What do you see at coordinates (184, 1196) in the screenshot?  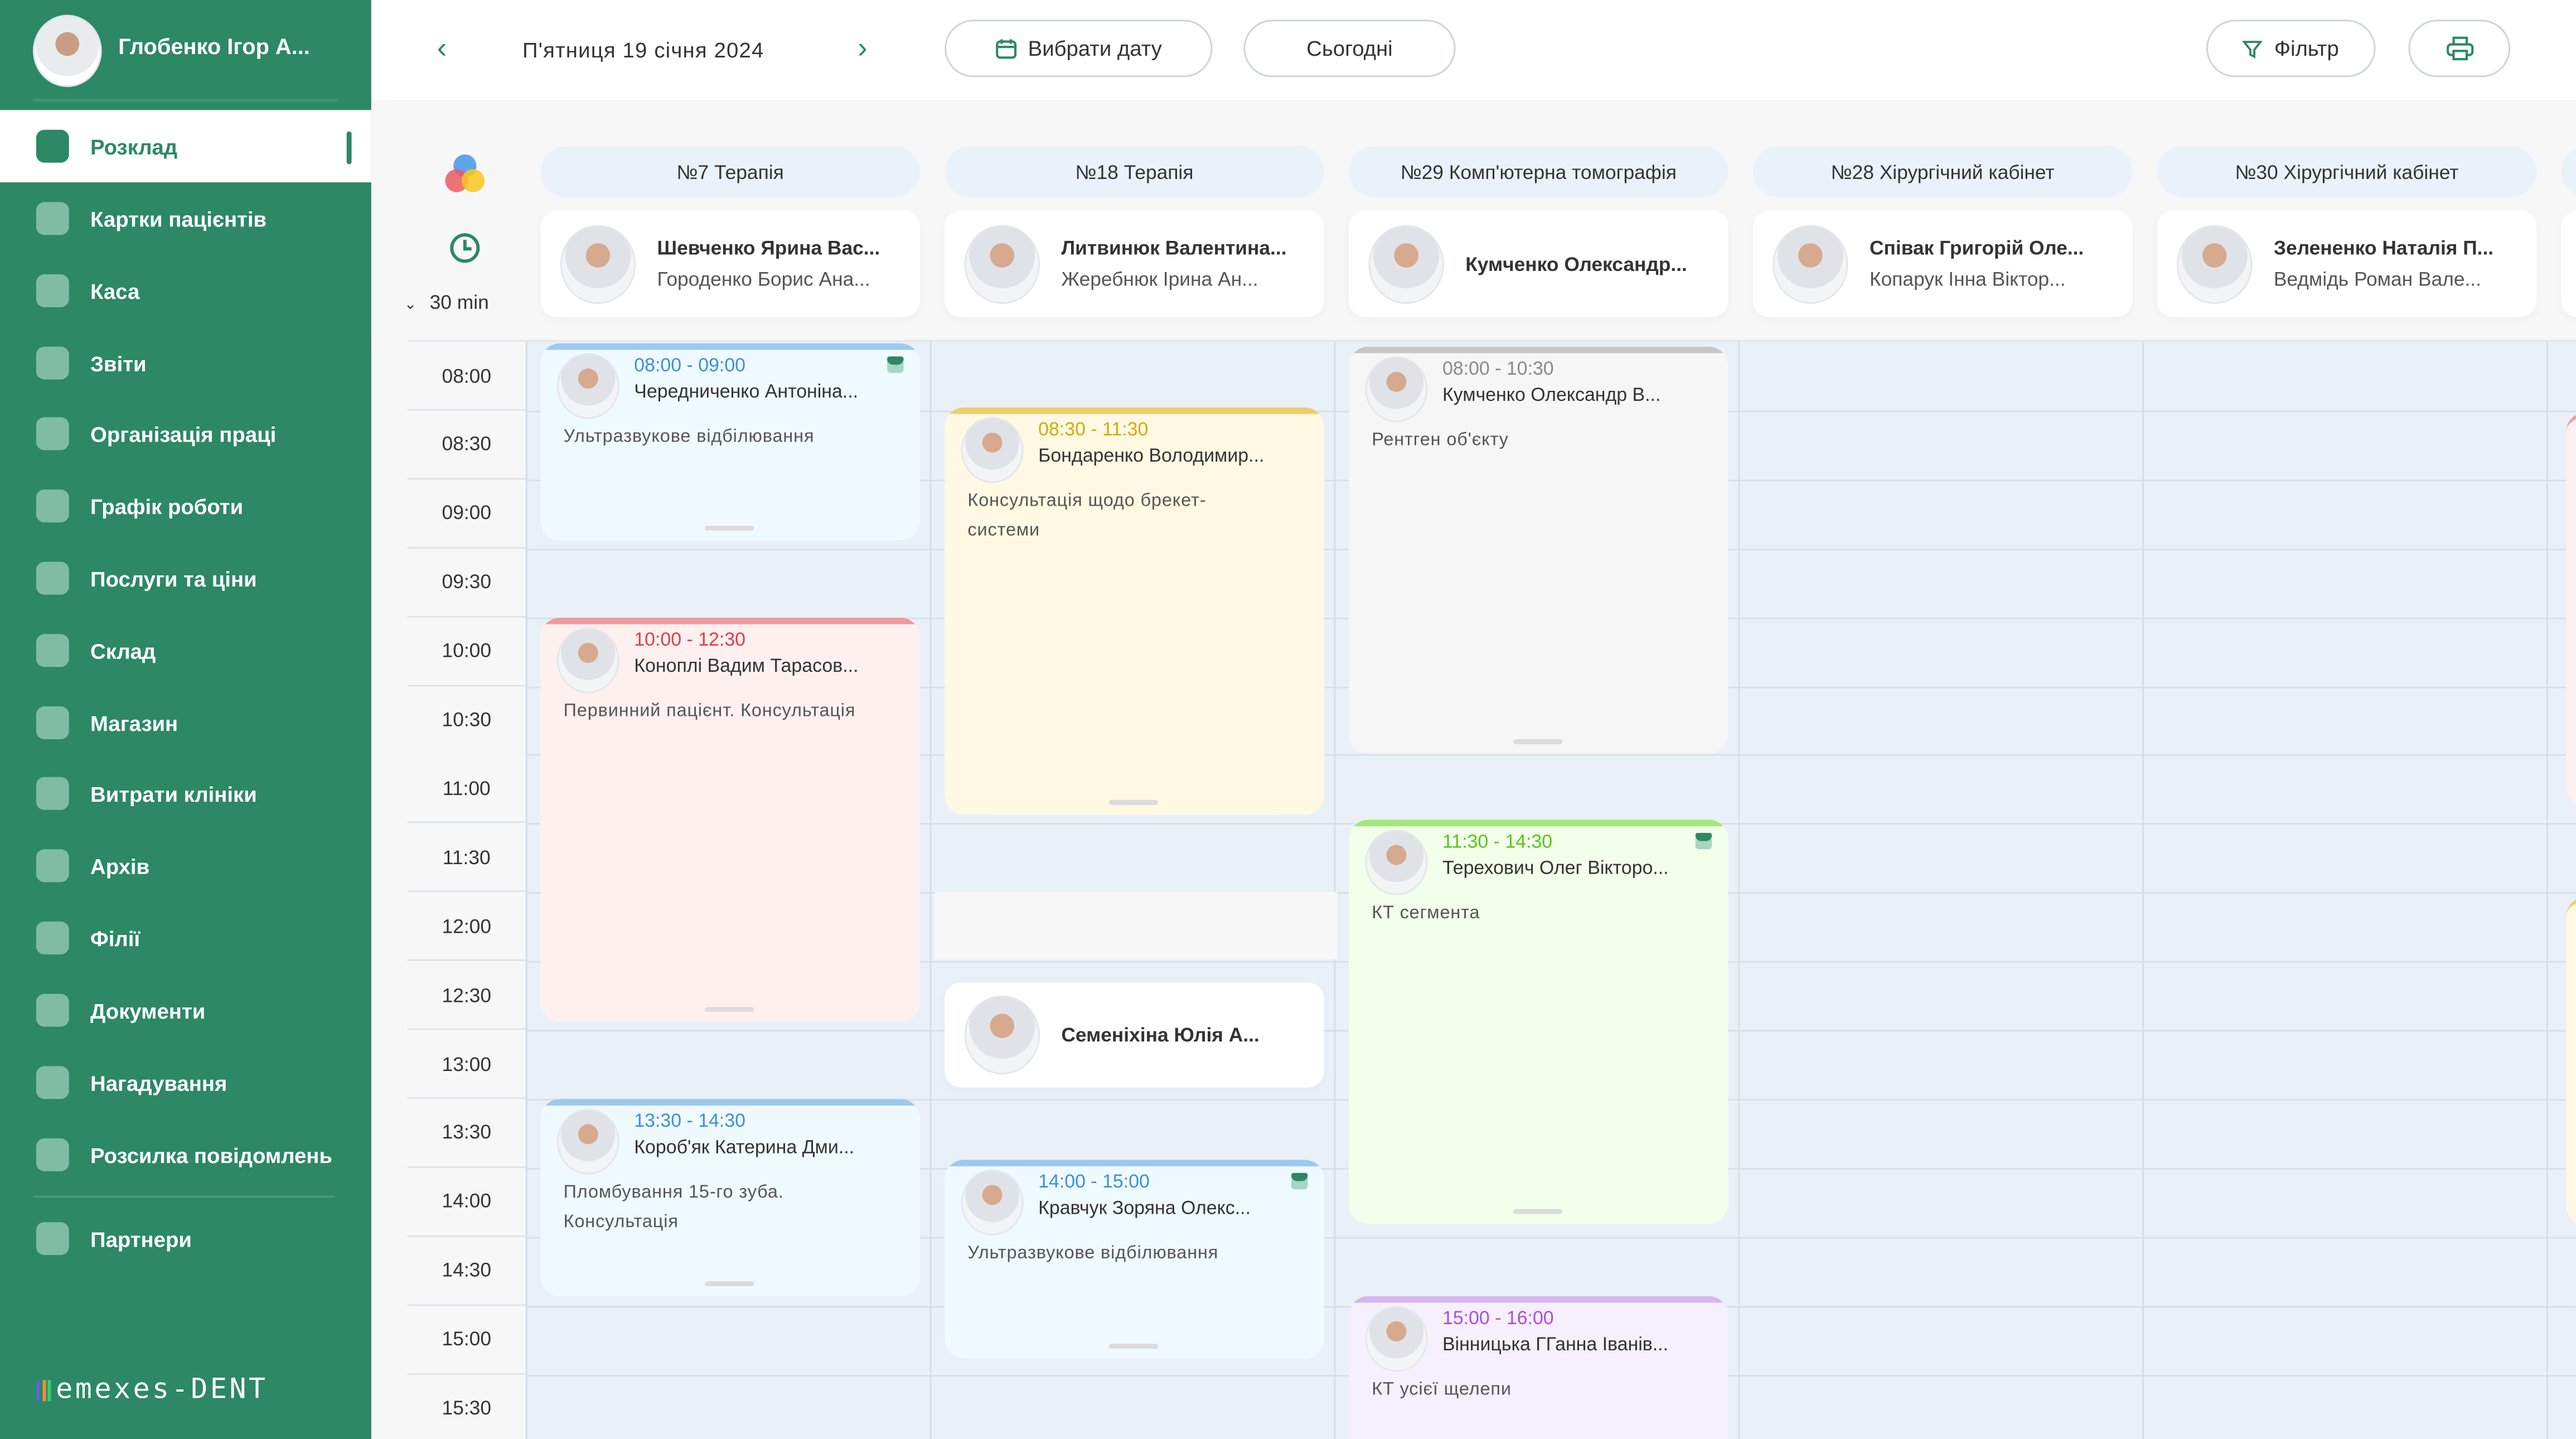 I see `divider` at bounding box center [184, 1196].